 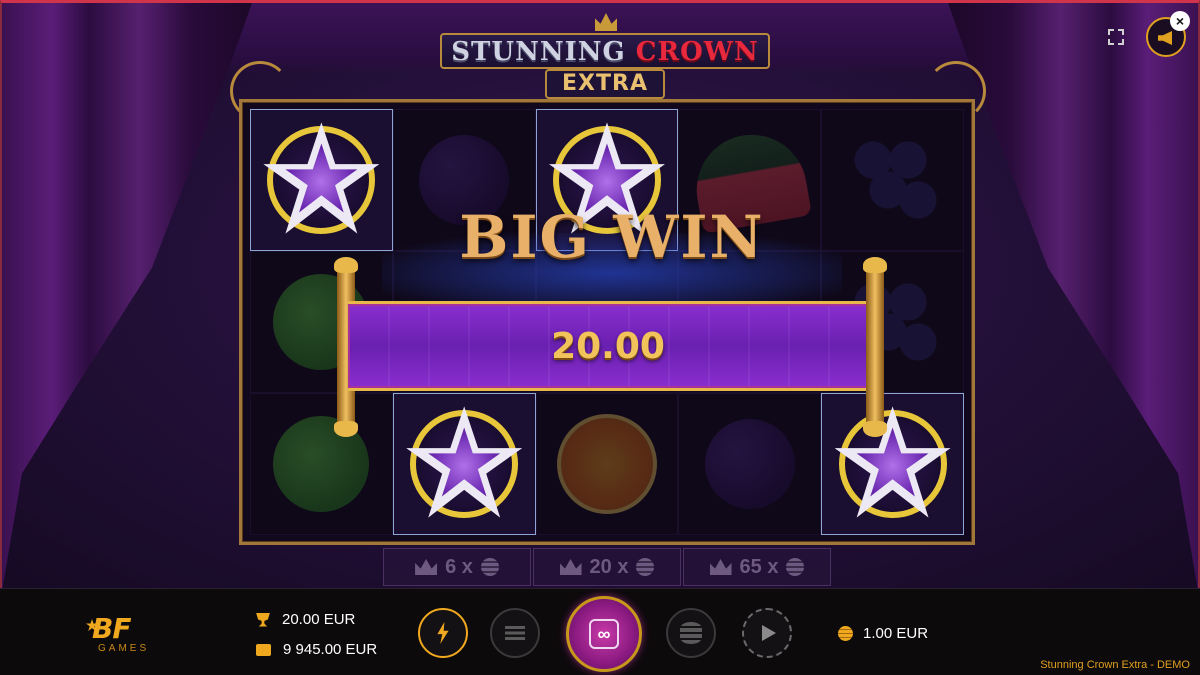 What do you see at coordinates (896, 633) in the screenshot?
I see `bet-value: 1.00 EUR` at bounding box center [896, 633].